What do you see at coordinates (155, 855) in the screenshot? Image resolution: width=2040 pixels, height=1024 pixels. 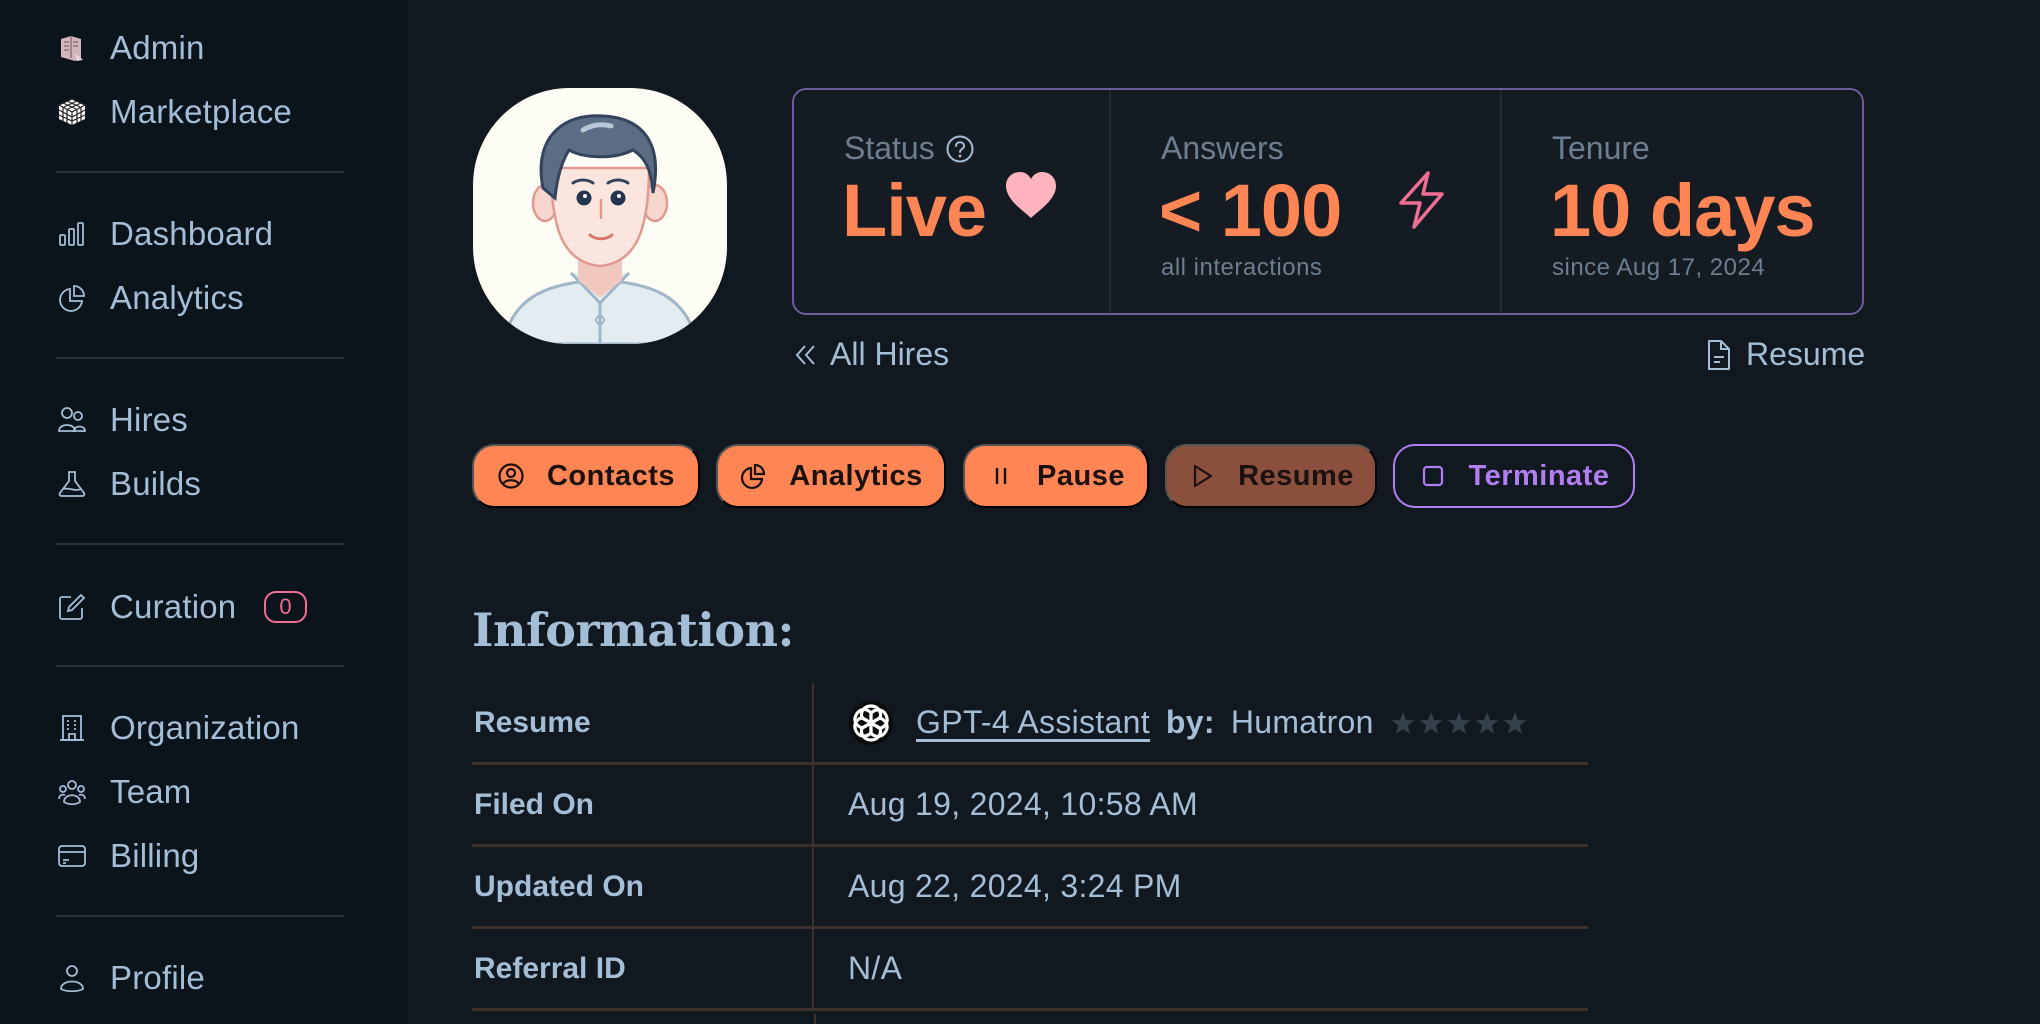 I see `sidebar-item-label: Billing` at bounding box center [155, 855].